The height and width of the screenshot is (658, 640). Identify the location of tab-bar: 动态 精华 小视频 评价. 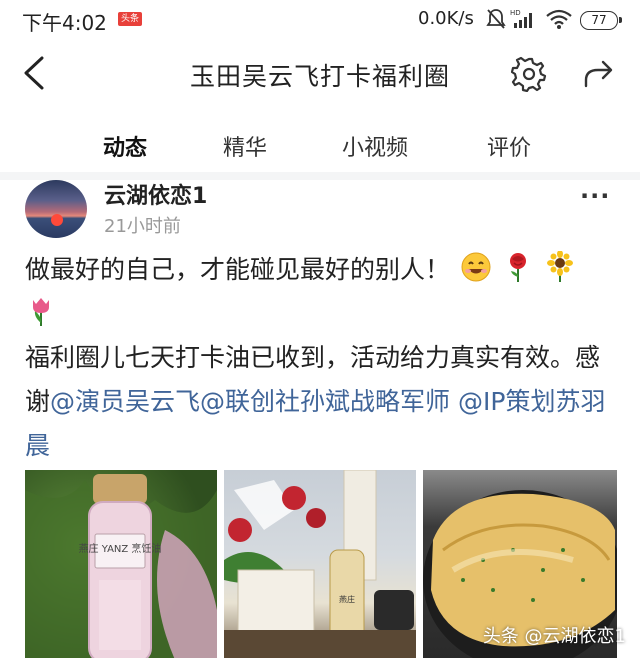
(320, 142).